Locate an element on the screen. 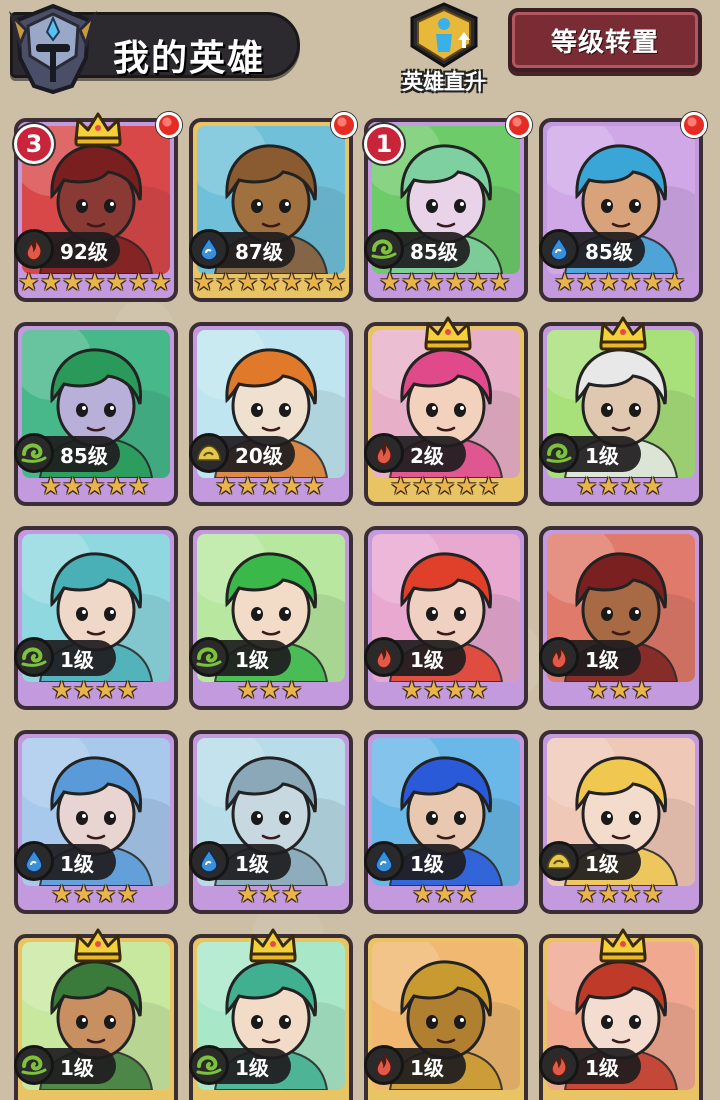  hero-up-icon is located at coordinates (444, 35).